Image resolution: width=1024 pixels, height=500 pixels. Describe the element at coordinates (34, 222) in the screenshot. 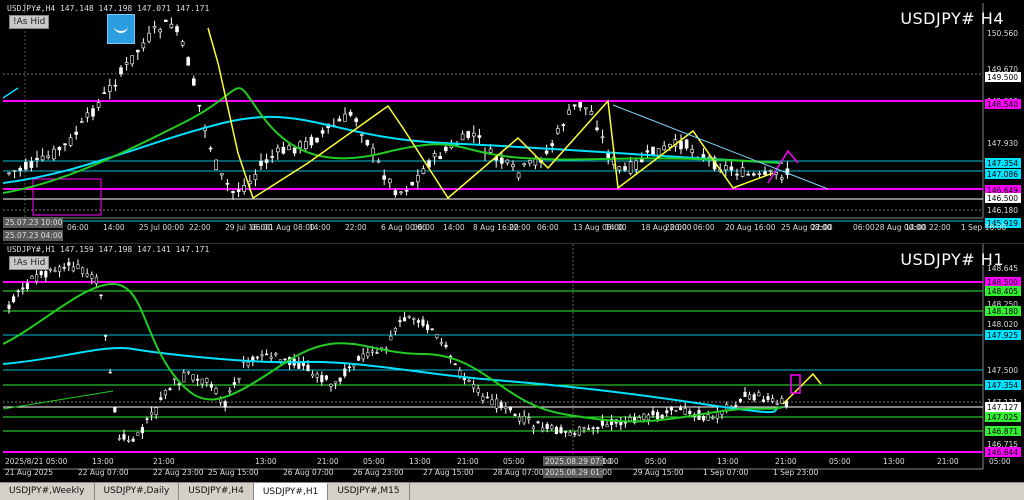

I see `h4-corner-label: 25.07.23 10:00` at that location.